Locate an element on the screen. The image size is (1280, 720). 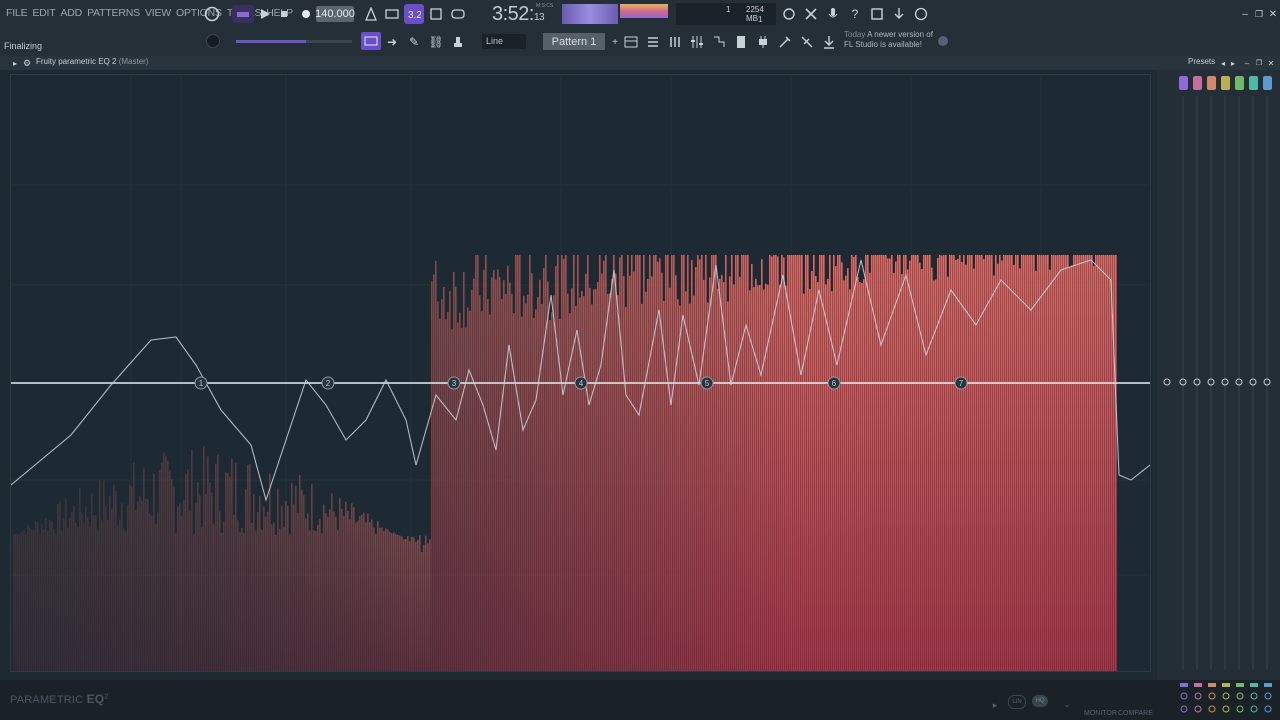
play-button is located at coordinates (265, 14).